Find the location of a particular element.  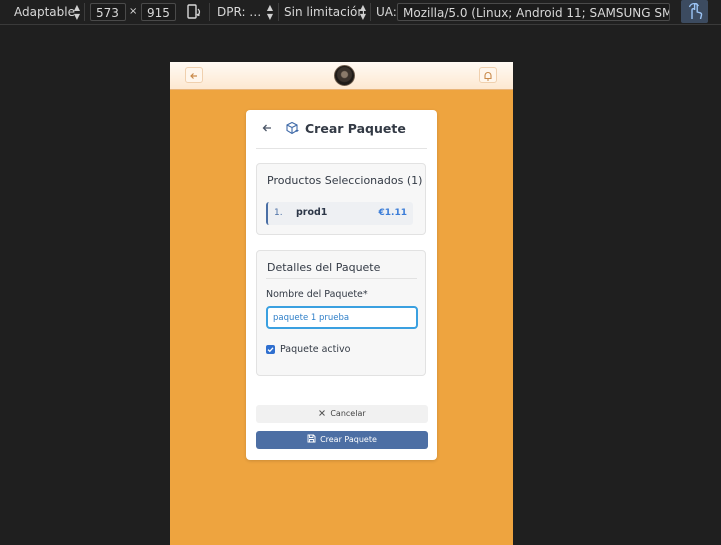

width-value: 573 is located at coordinates (107, 13).